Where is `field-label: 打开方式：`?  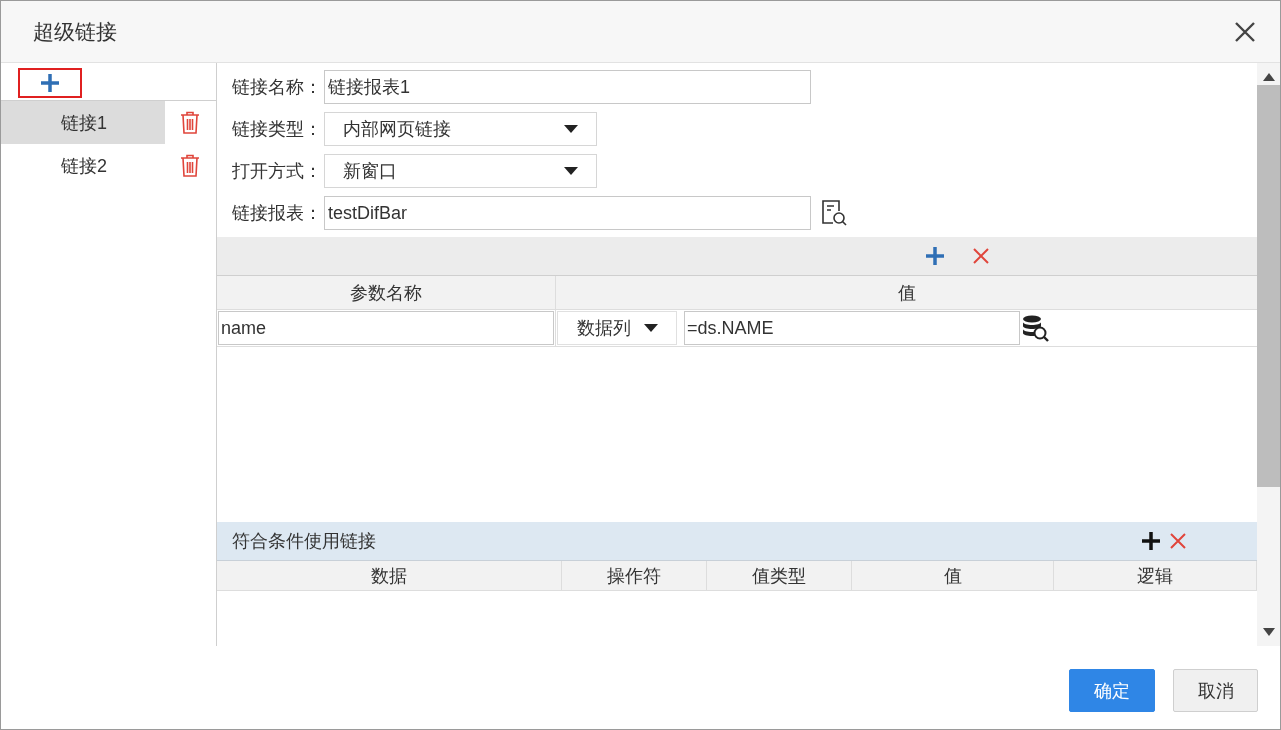
field-label: 打开方式： is located at coordinates (277, 171).